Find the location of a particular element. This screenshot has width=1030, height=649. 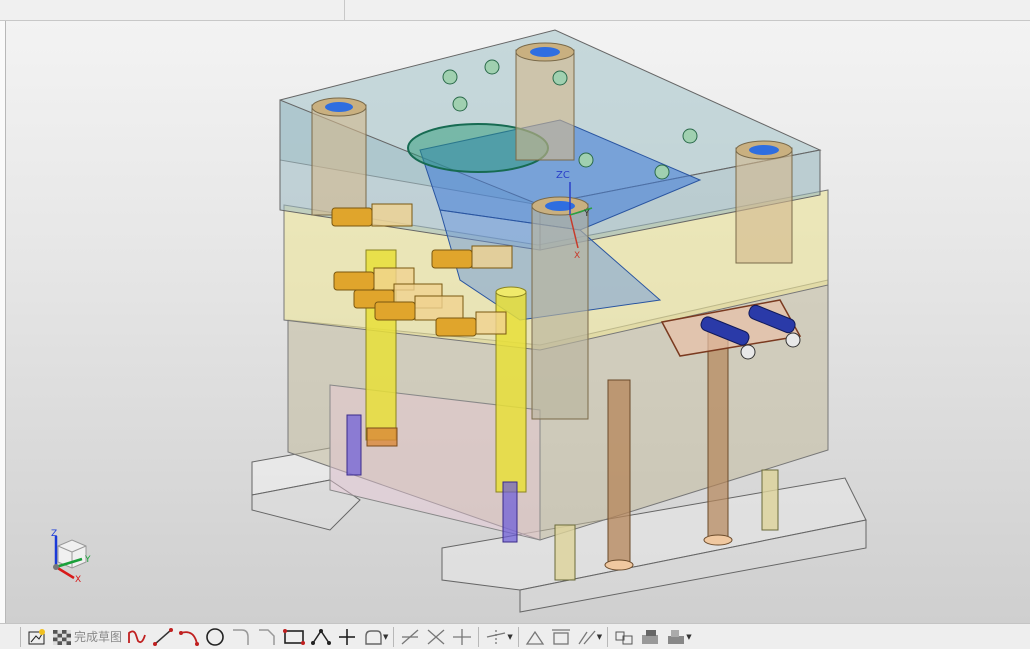

sketch-toolbar: 完成草图 ▼ ▼ ▼ ▼ is located at coordinates (515, 636).